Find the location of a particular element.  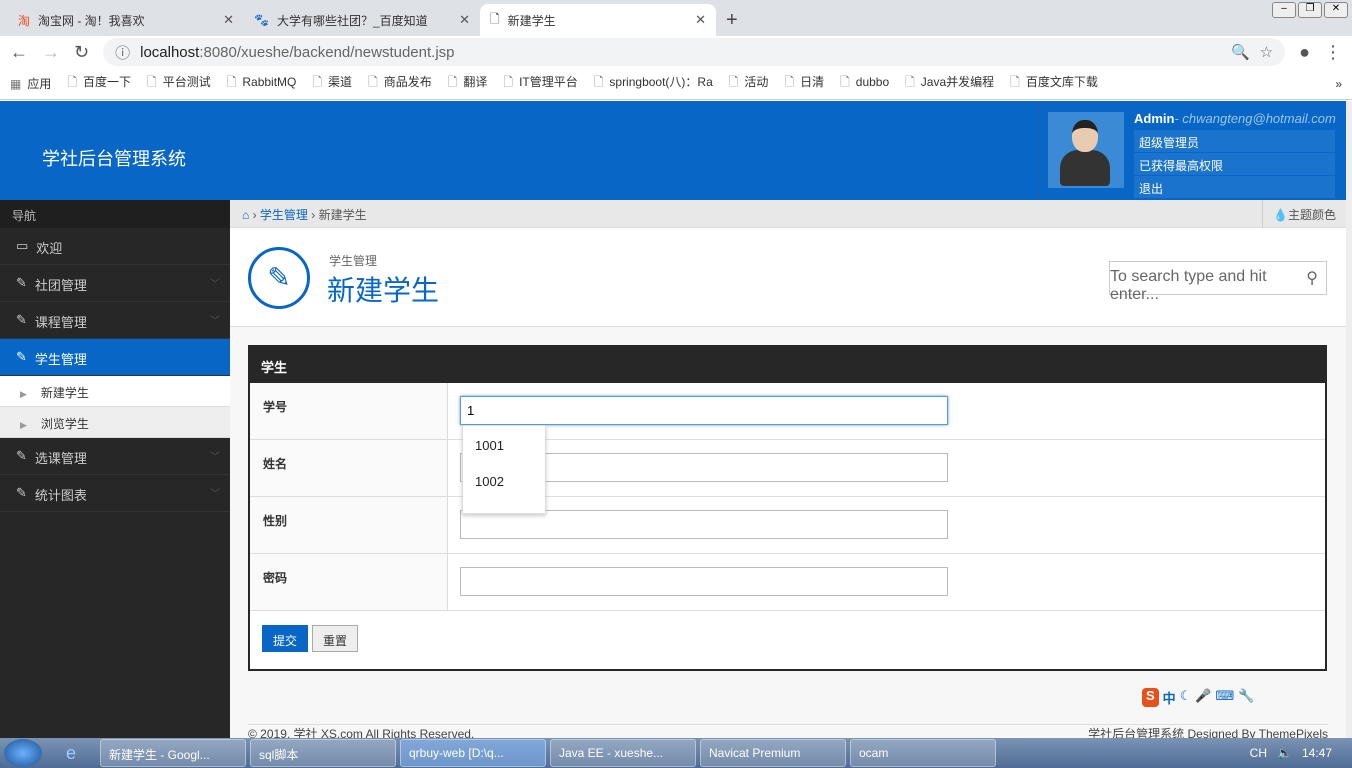

breadcrumb-parent: 学生管理 is located at coordinates (284, 215).